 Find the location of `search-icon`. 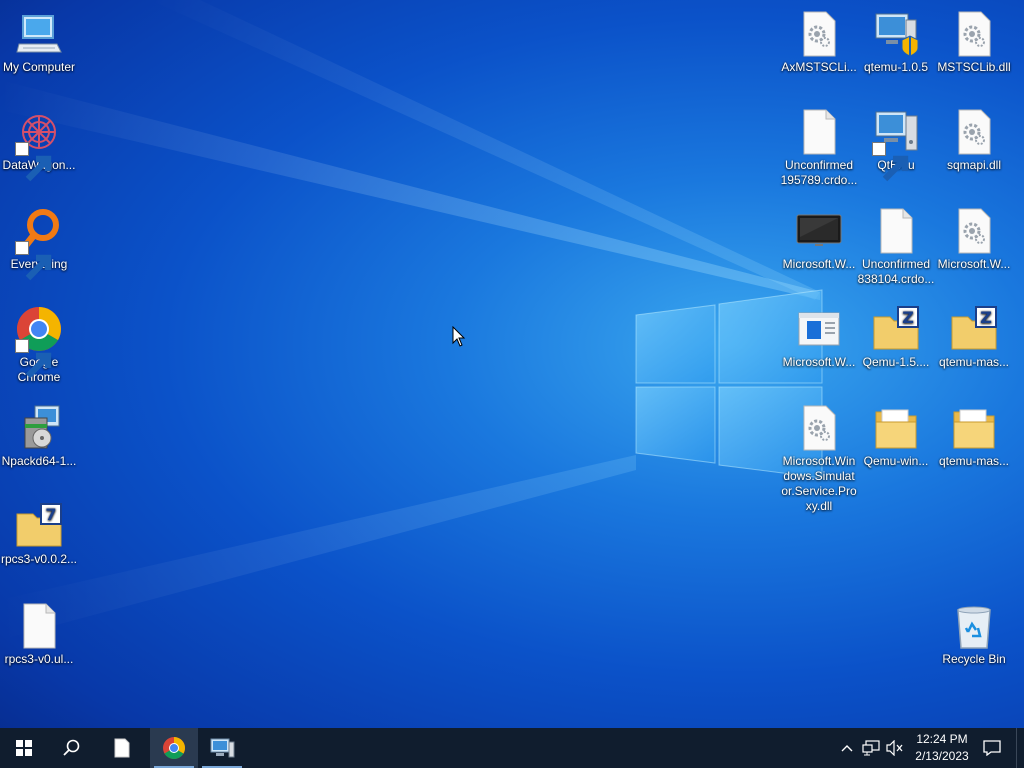

search-icon is located at coordinates (71, 747).